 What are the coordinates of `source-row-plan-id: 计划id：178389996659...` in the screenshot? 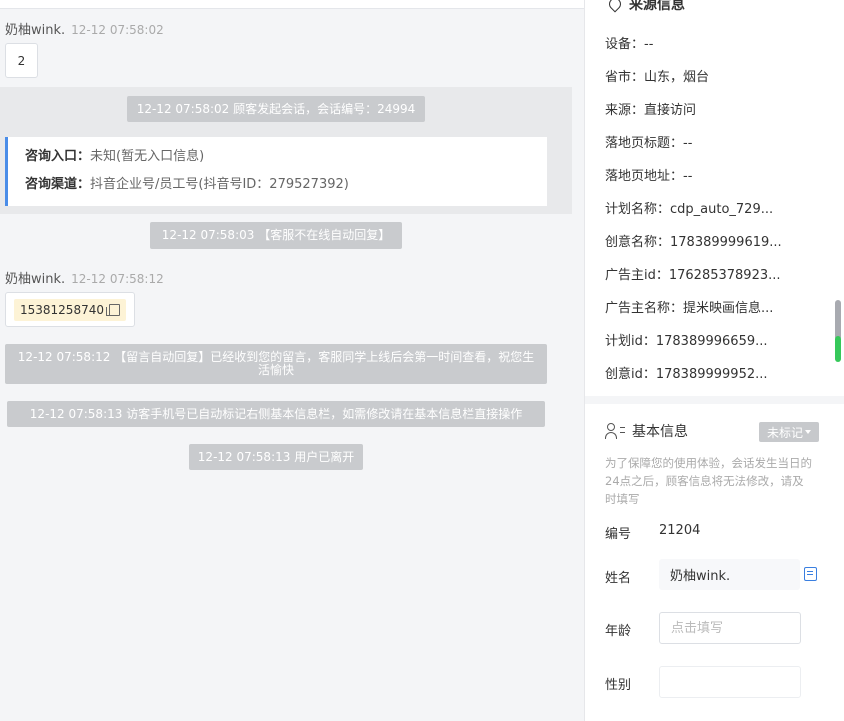 It's located at (686, 341).